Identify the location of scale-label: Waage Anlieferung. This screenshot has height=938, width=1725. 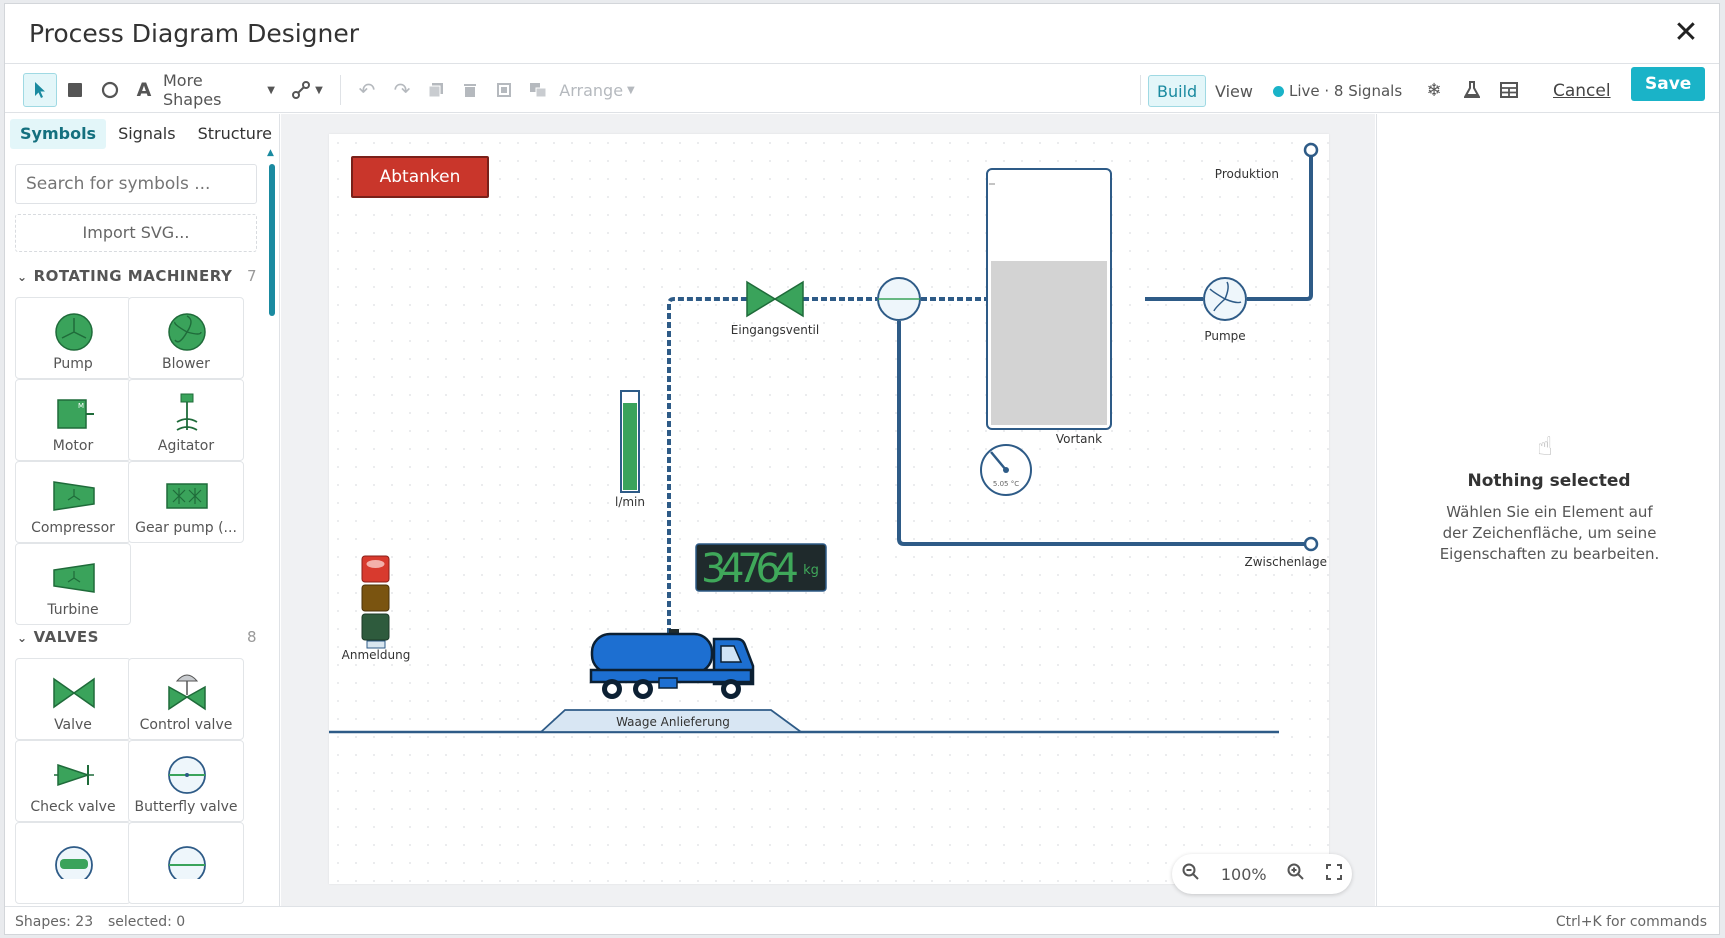
(673, 722).